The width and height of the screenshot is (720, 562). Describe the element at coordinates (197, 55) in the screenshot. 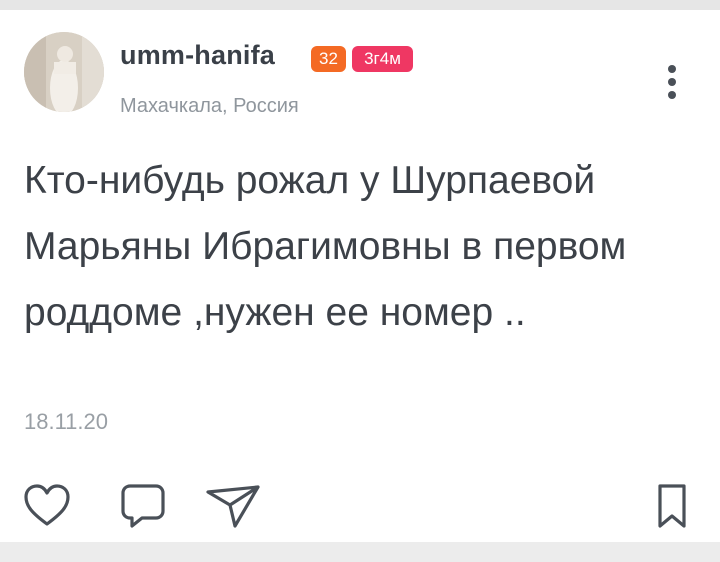

I see `author-username: umm-hanifa` at that location.